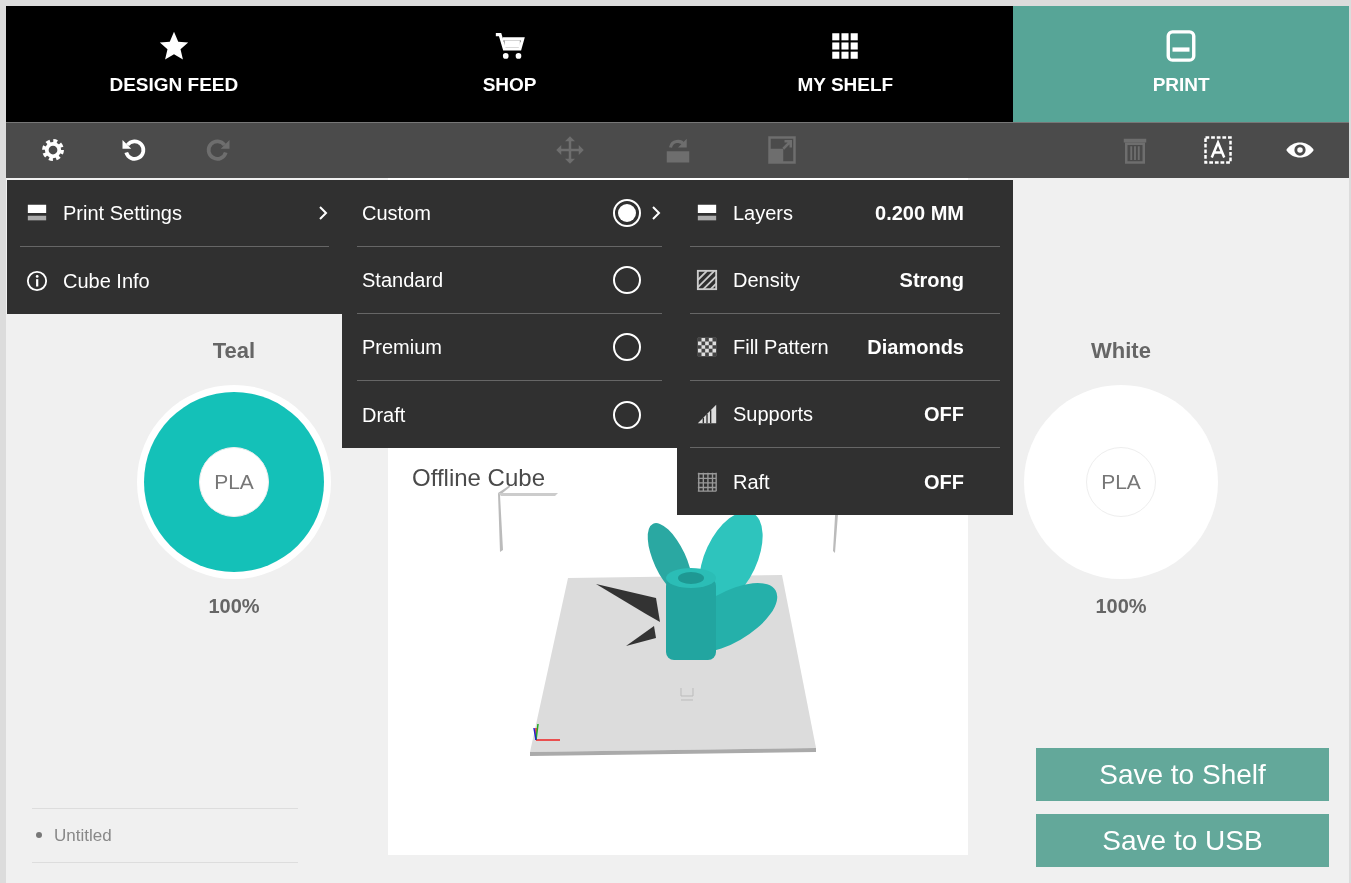  I want to click on bullet-icon, so click(39, 835).